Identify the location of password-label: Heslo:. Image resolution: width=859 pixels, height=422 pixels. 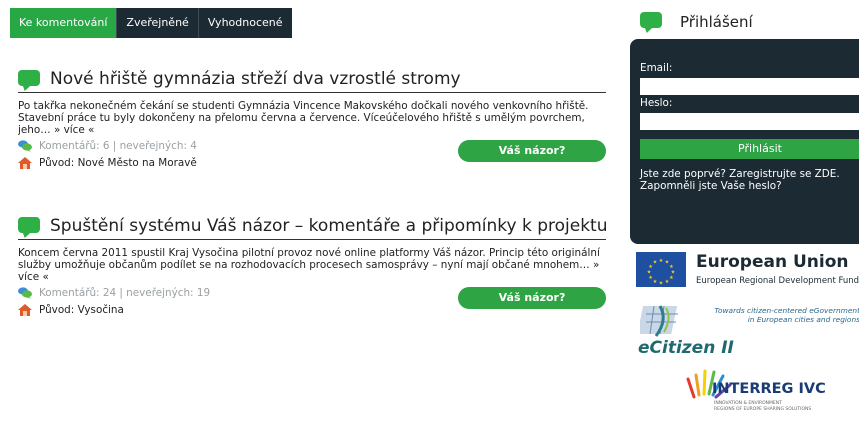
(656, 103).